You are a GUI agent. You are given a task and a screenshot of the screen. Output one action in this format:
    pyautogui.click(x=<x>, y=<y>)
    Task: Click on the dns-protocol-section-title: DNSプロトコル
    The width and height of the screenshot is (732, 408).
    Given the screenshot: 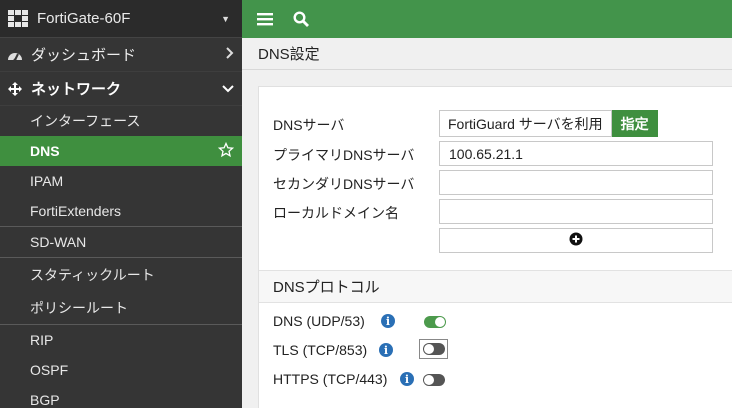 What is the action you would take?
    pyautogui.click(x=495, y=286)
    